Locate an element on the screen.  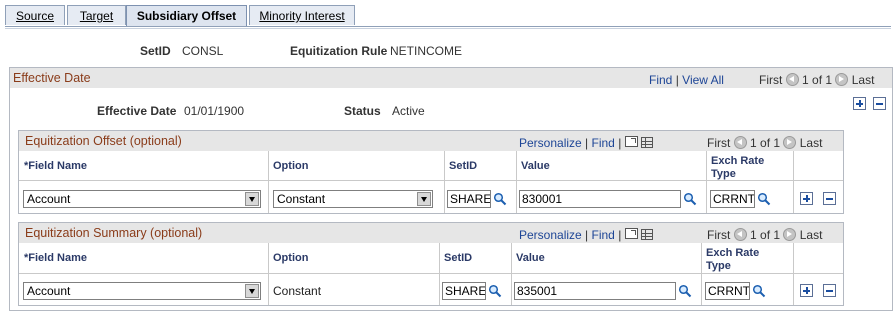
tab-subsidiary-offset: Subsidiary Offset is located at coordinates (186, 16).